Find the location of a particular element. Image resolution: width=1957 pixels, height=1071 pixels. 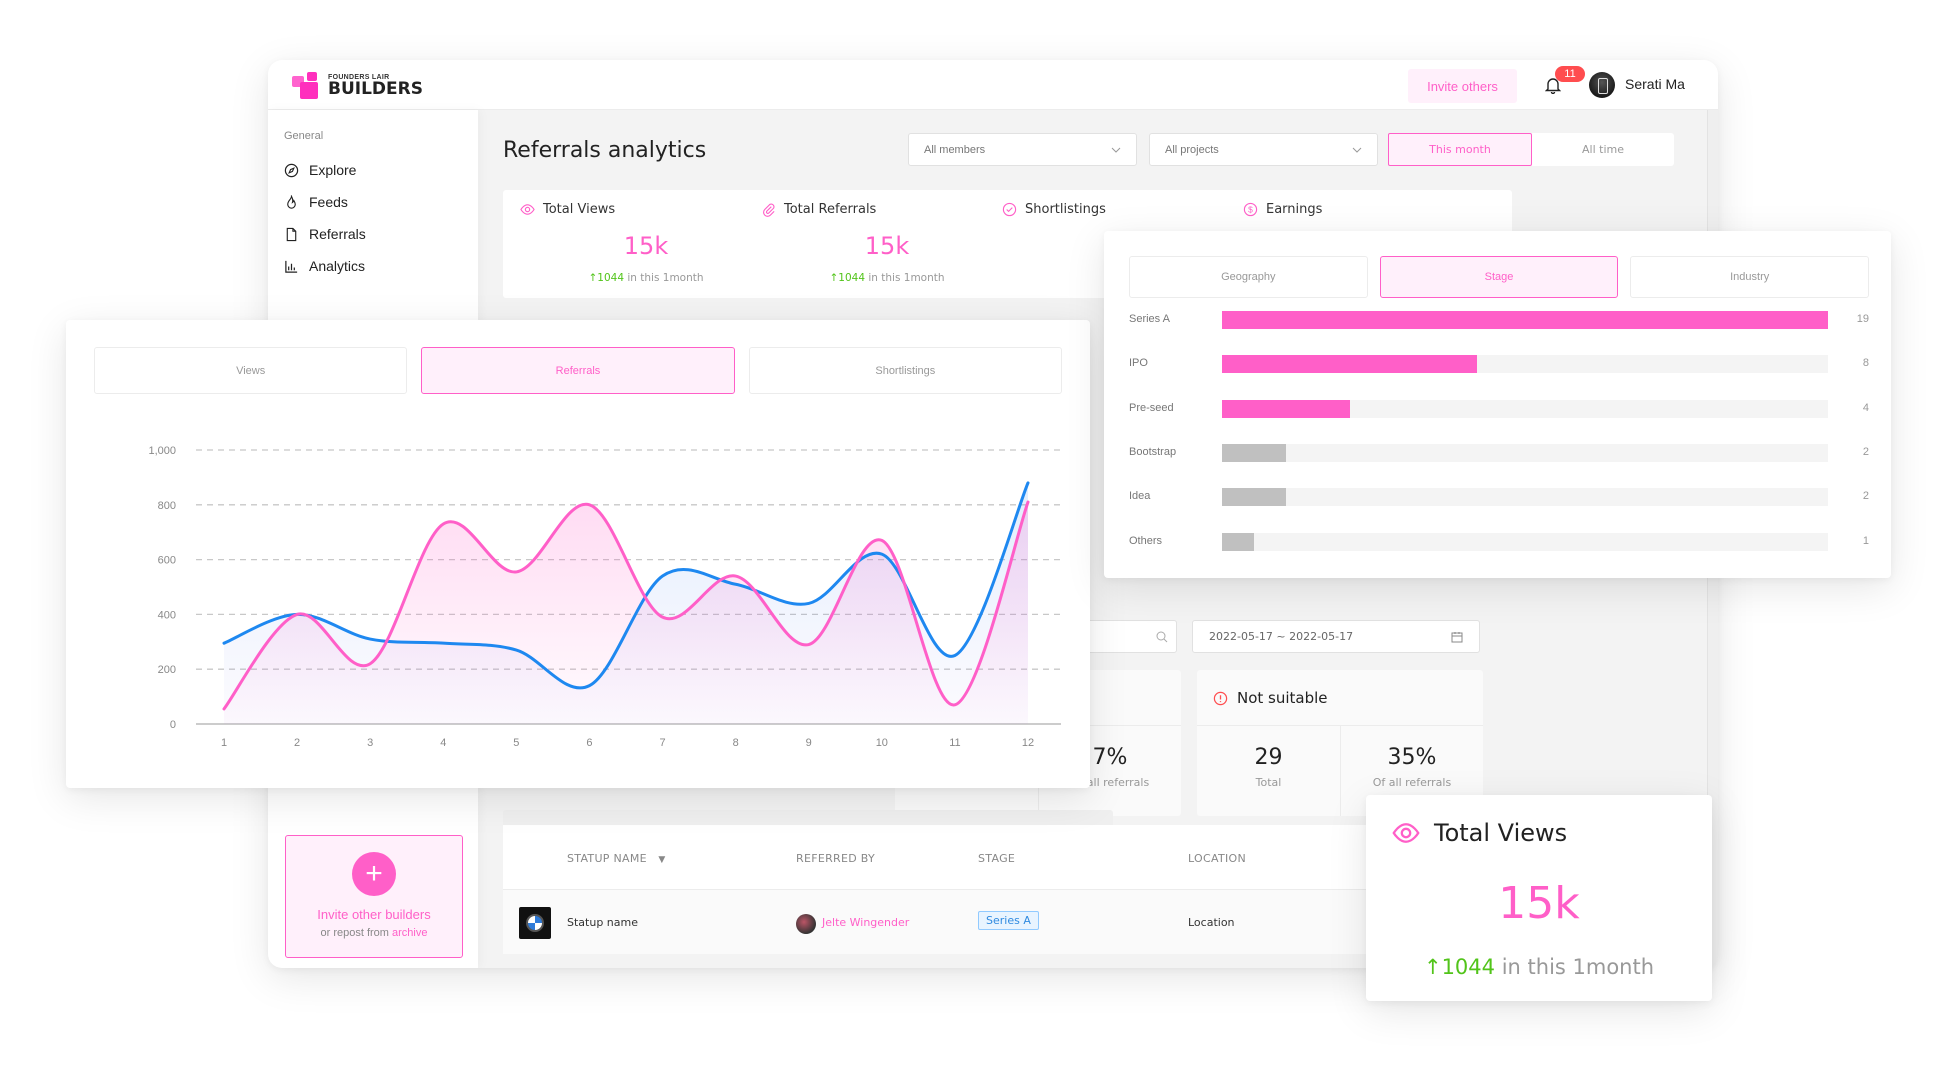

period-all-time: All time is located at coordinates (1603, 149).